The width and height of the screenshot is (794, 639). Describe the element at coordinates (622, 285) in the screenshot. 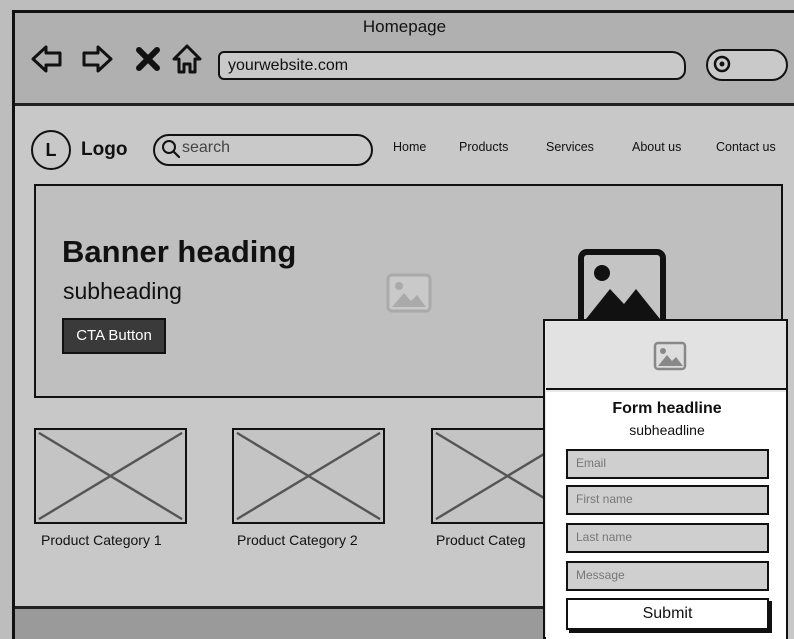

I see `hero-image-icon` at that location.